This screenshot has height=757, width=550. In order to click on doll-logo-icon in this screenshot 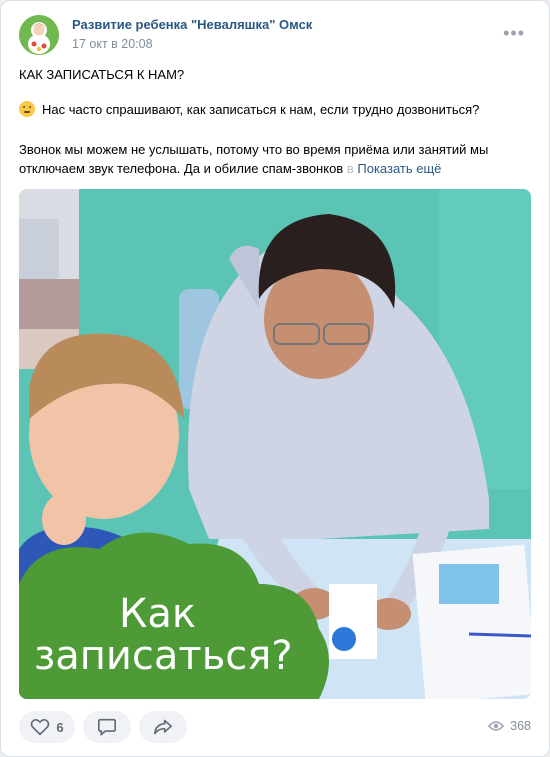, I will do `click(39, 35)`.